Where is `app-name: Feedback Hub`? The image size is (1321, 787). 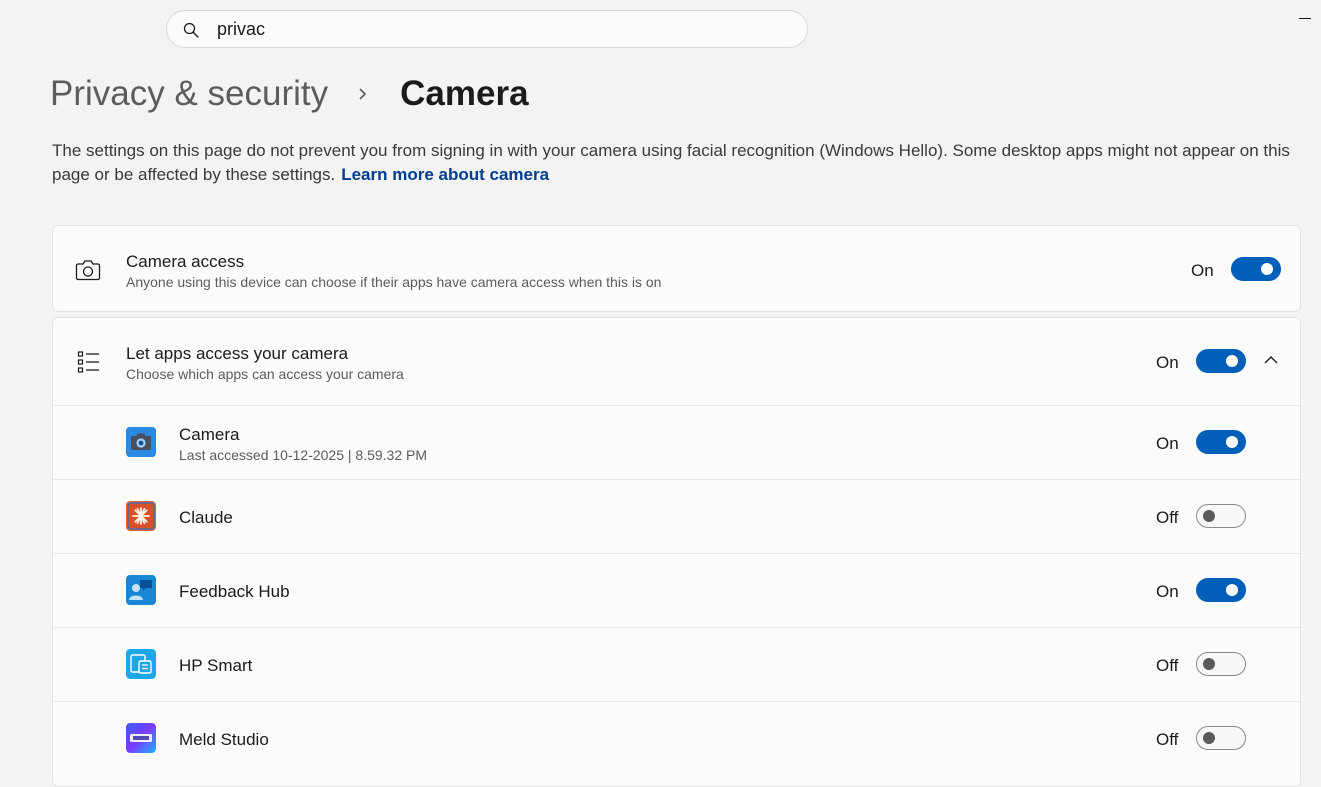
app-name: Feedback Hub is located at coordinates (234, 591).